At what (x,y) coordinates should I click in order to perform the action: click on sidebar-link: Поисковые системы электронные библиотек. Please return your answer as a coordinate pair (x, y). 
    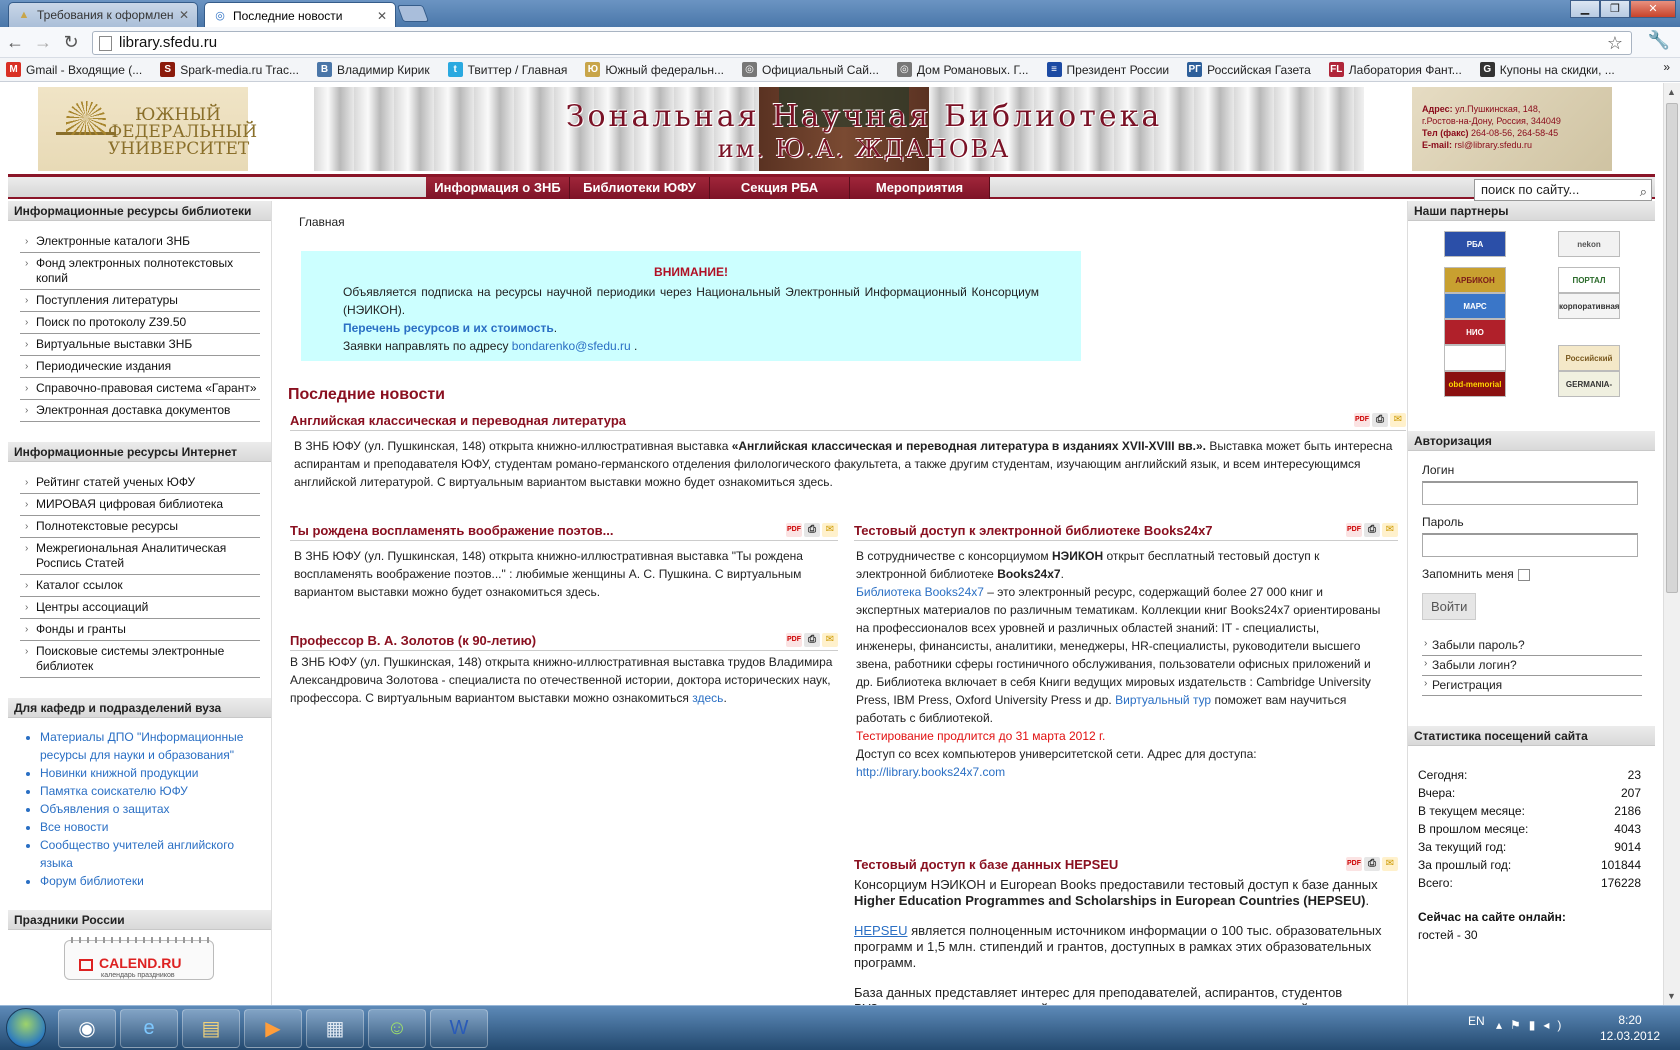
    Looking at the image, I should click on (140, 659).